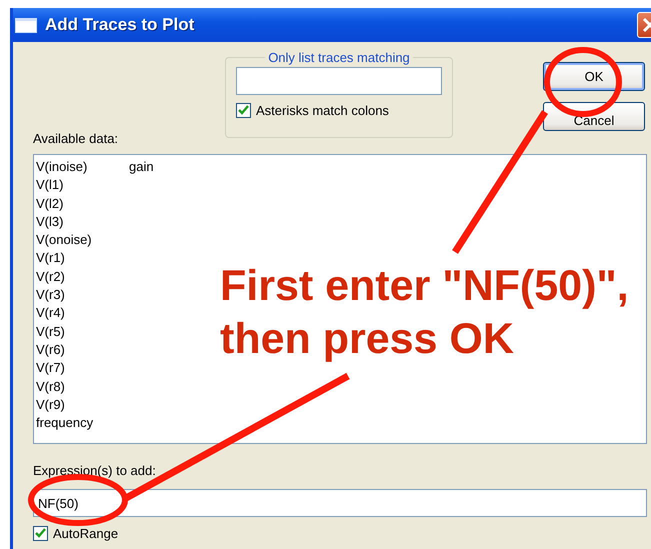 The height and width of the screenshot is (549, 651). Describe the element at coordinates (82, 258) in the screenshot. I see `list-item: V(r1)` at that location.